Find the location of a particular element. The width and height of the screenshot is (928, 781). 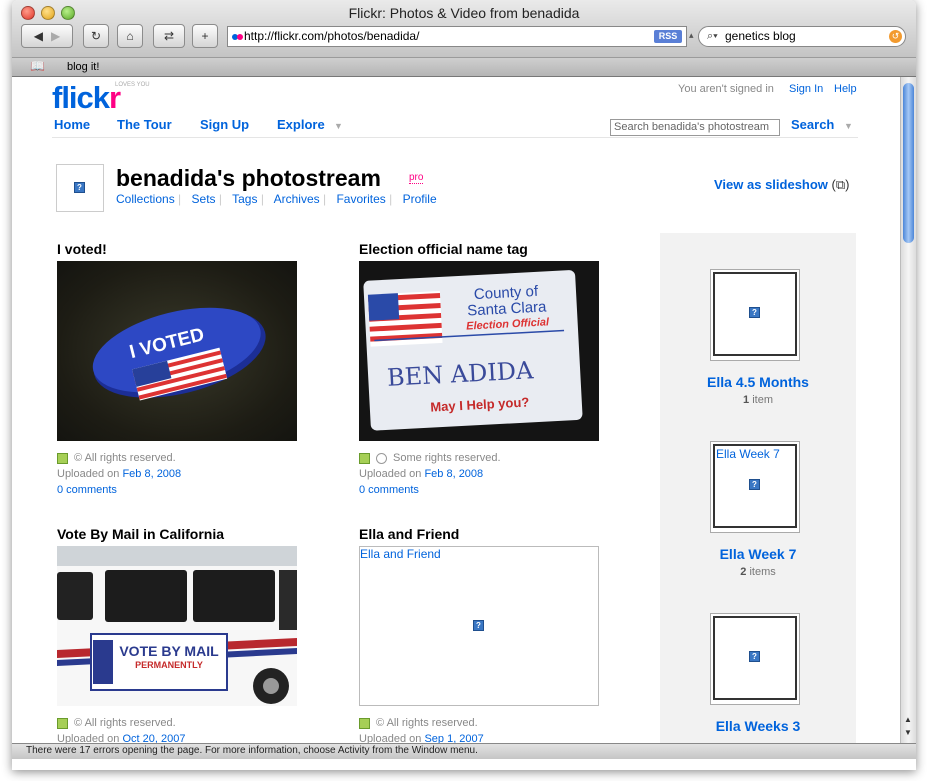

bookmarks-bar: 📖 blog it! is located at coordinates (464, 67).